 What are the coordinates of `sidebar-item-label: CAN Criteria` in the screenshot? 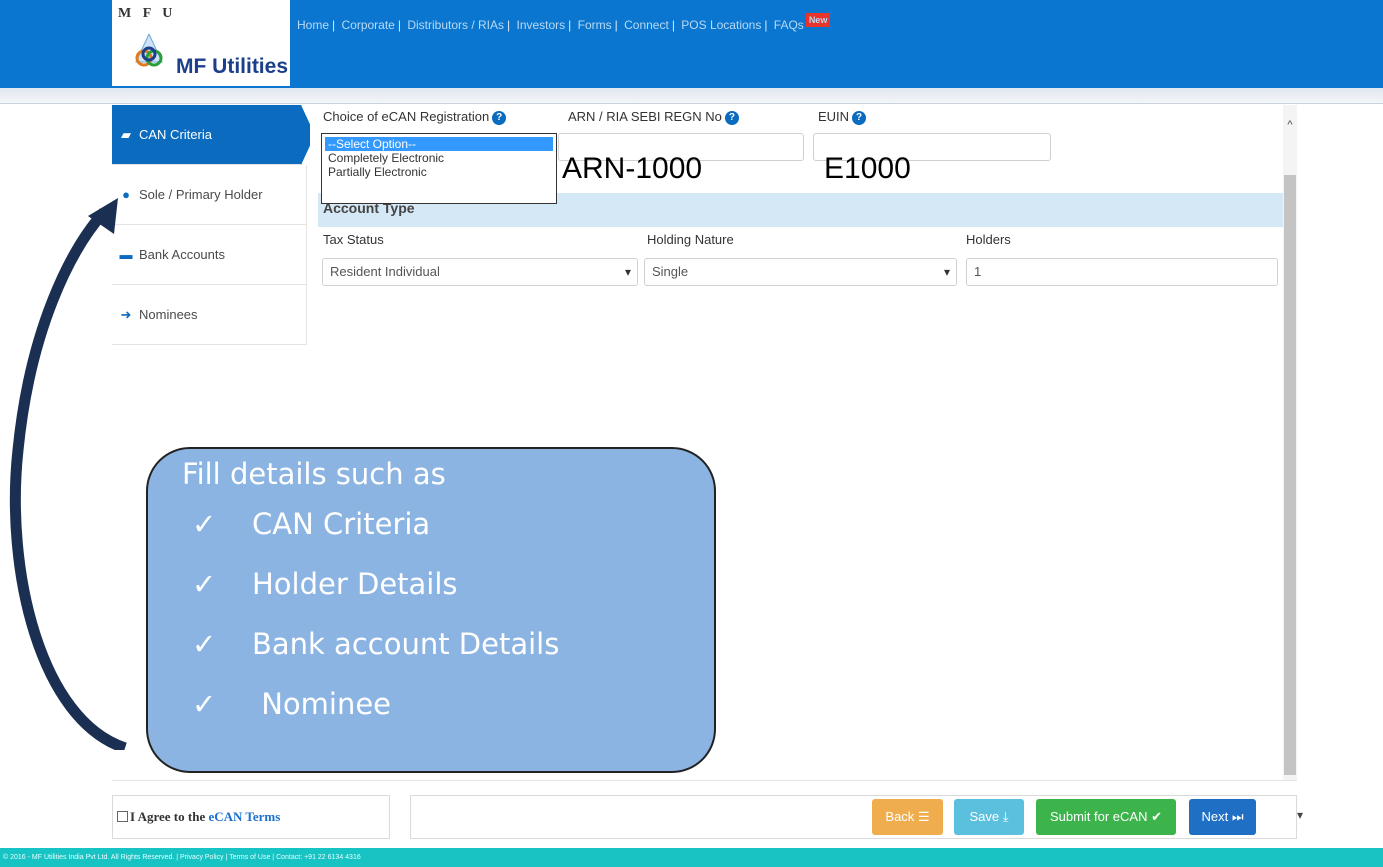 It's located at (175, 134).